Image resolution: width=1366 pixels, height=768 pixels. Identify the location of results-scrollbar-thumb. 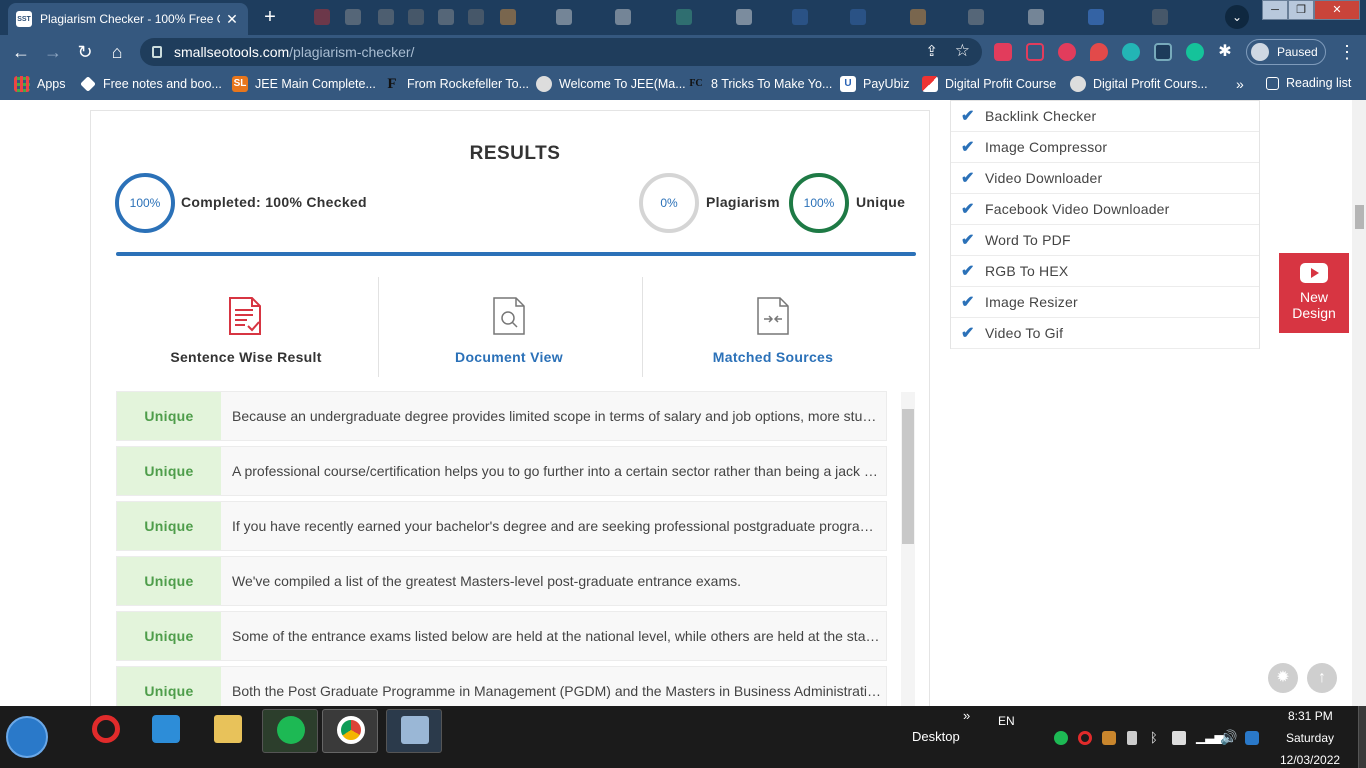
(908, 476).